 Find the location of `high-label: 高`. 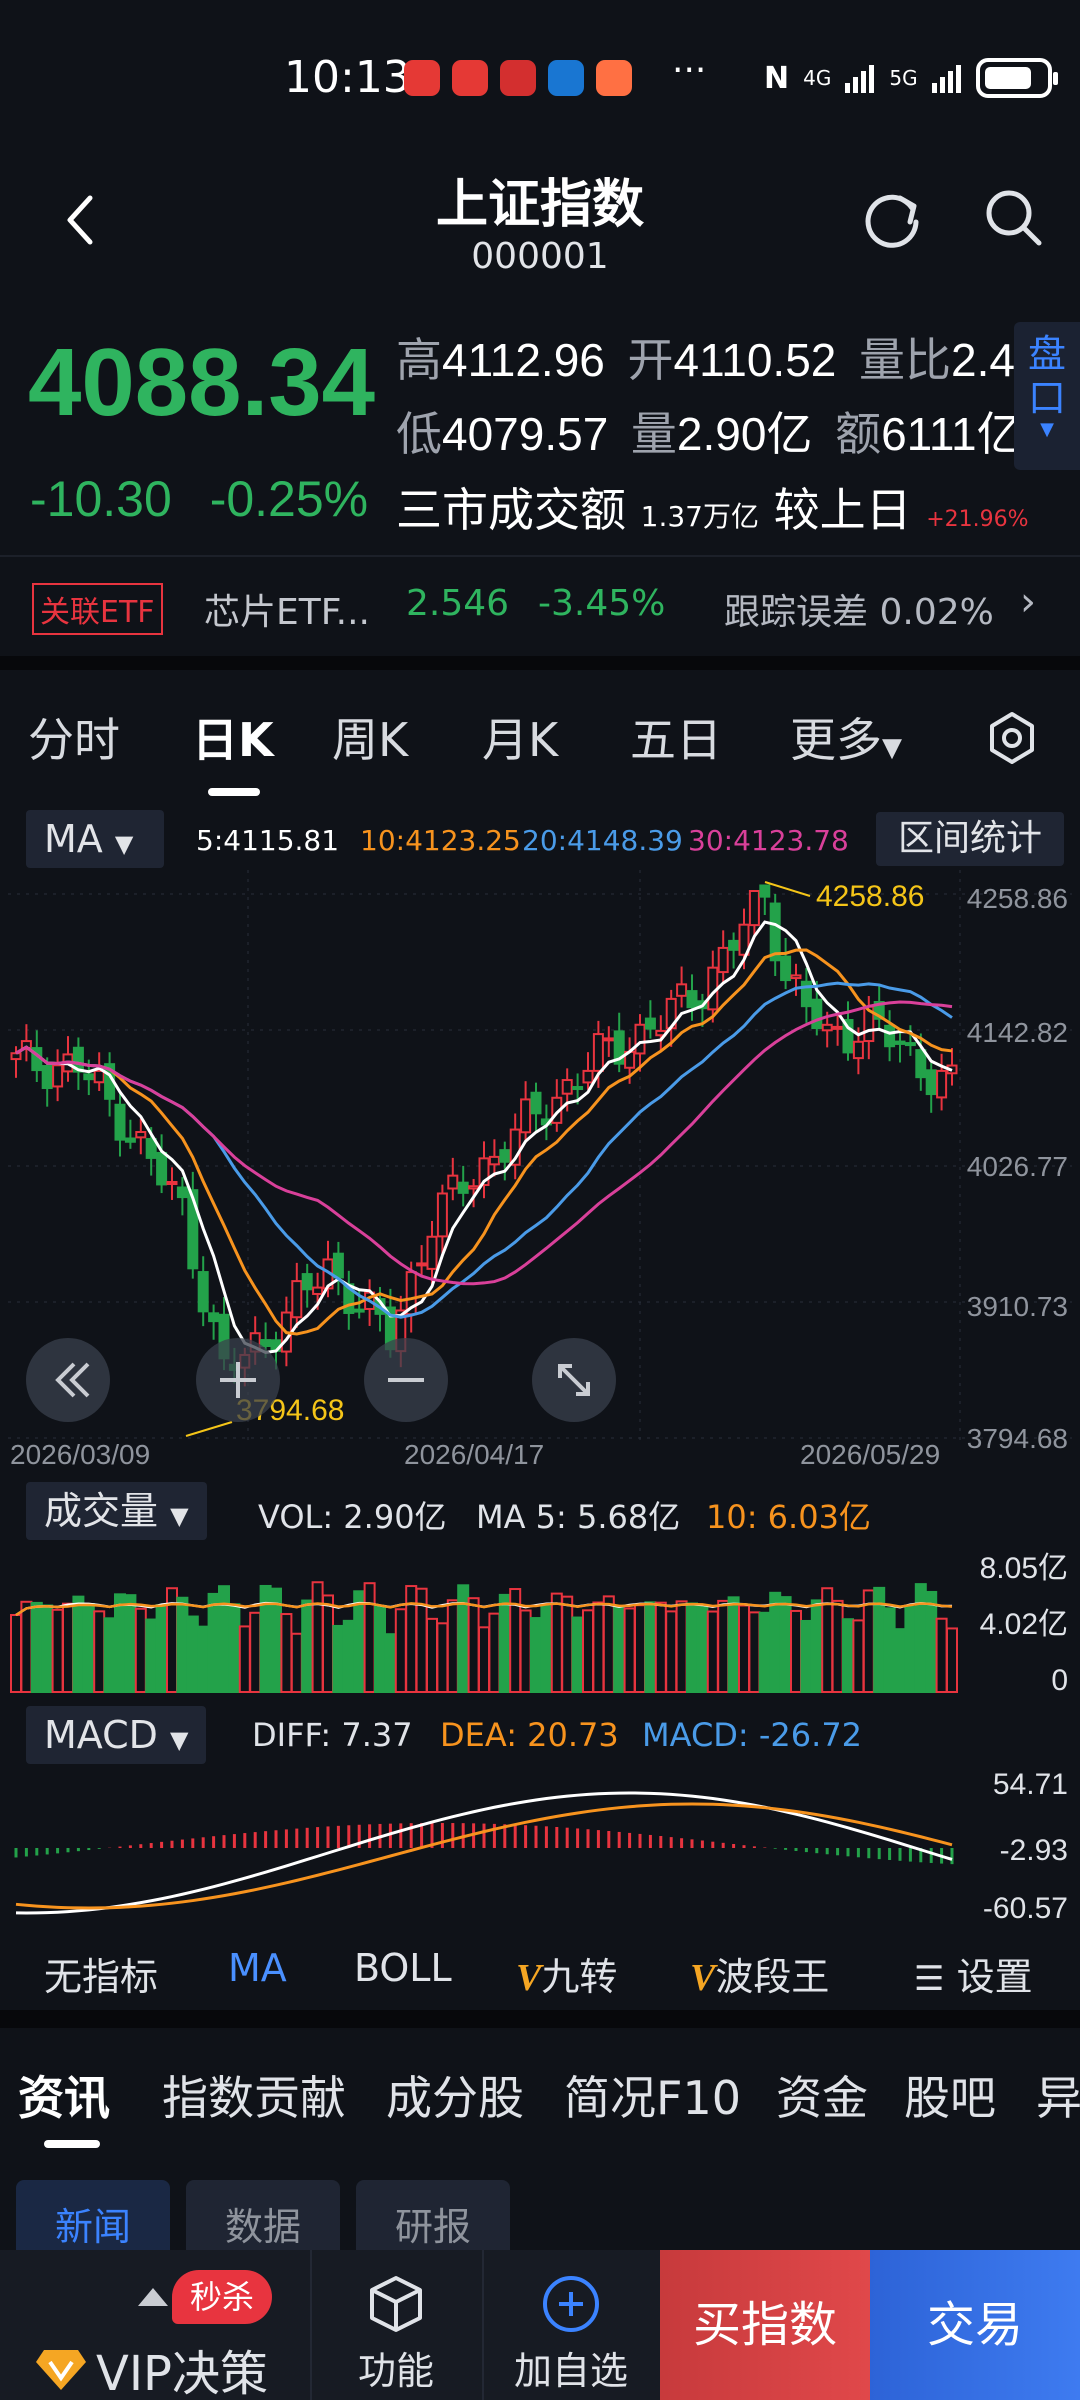

high-label: 高 is located at coordinates (419, 360).